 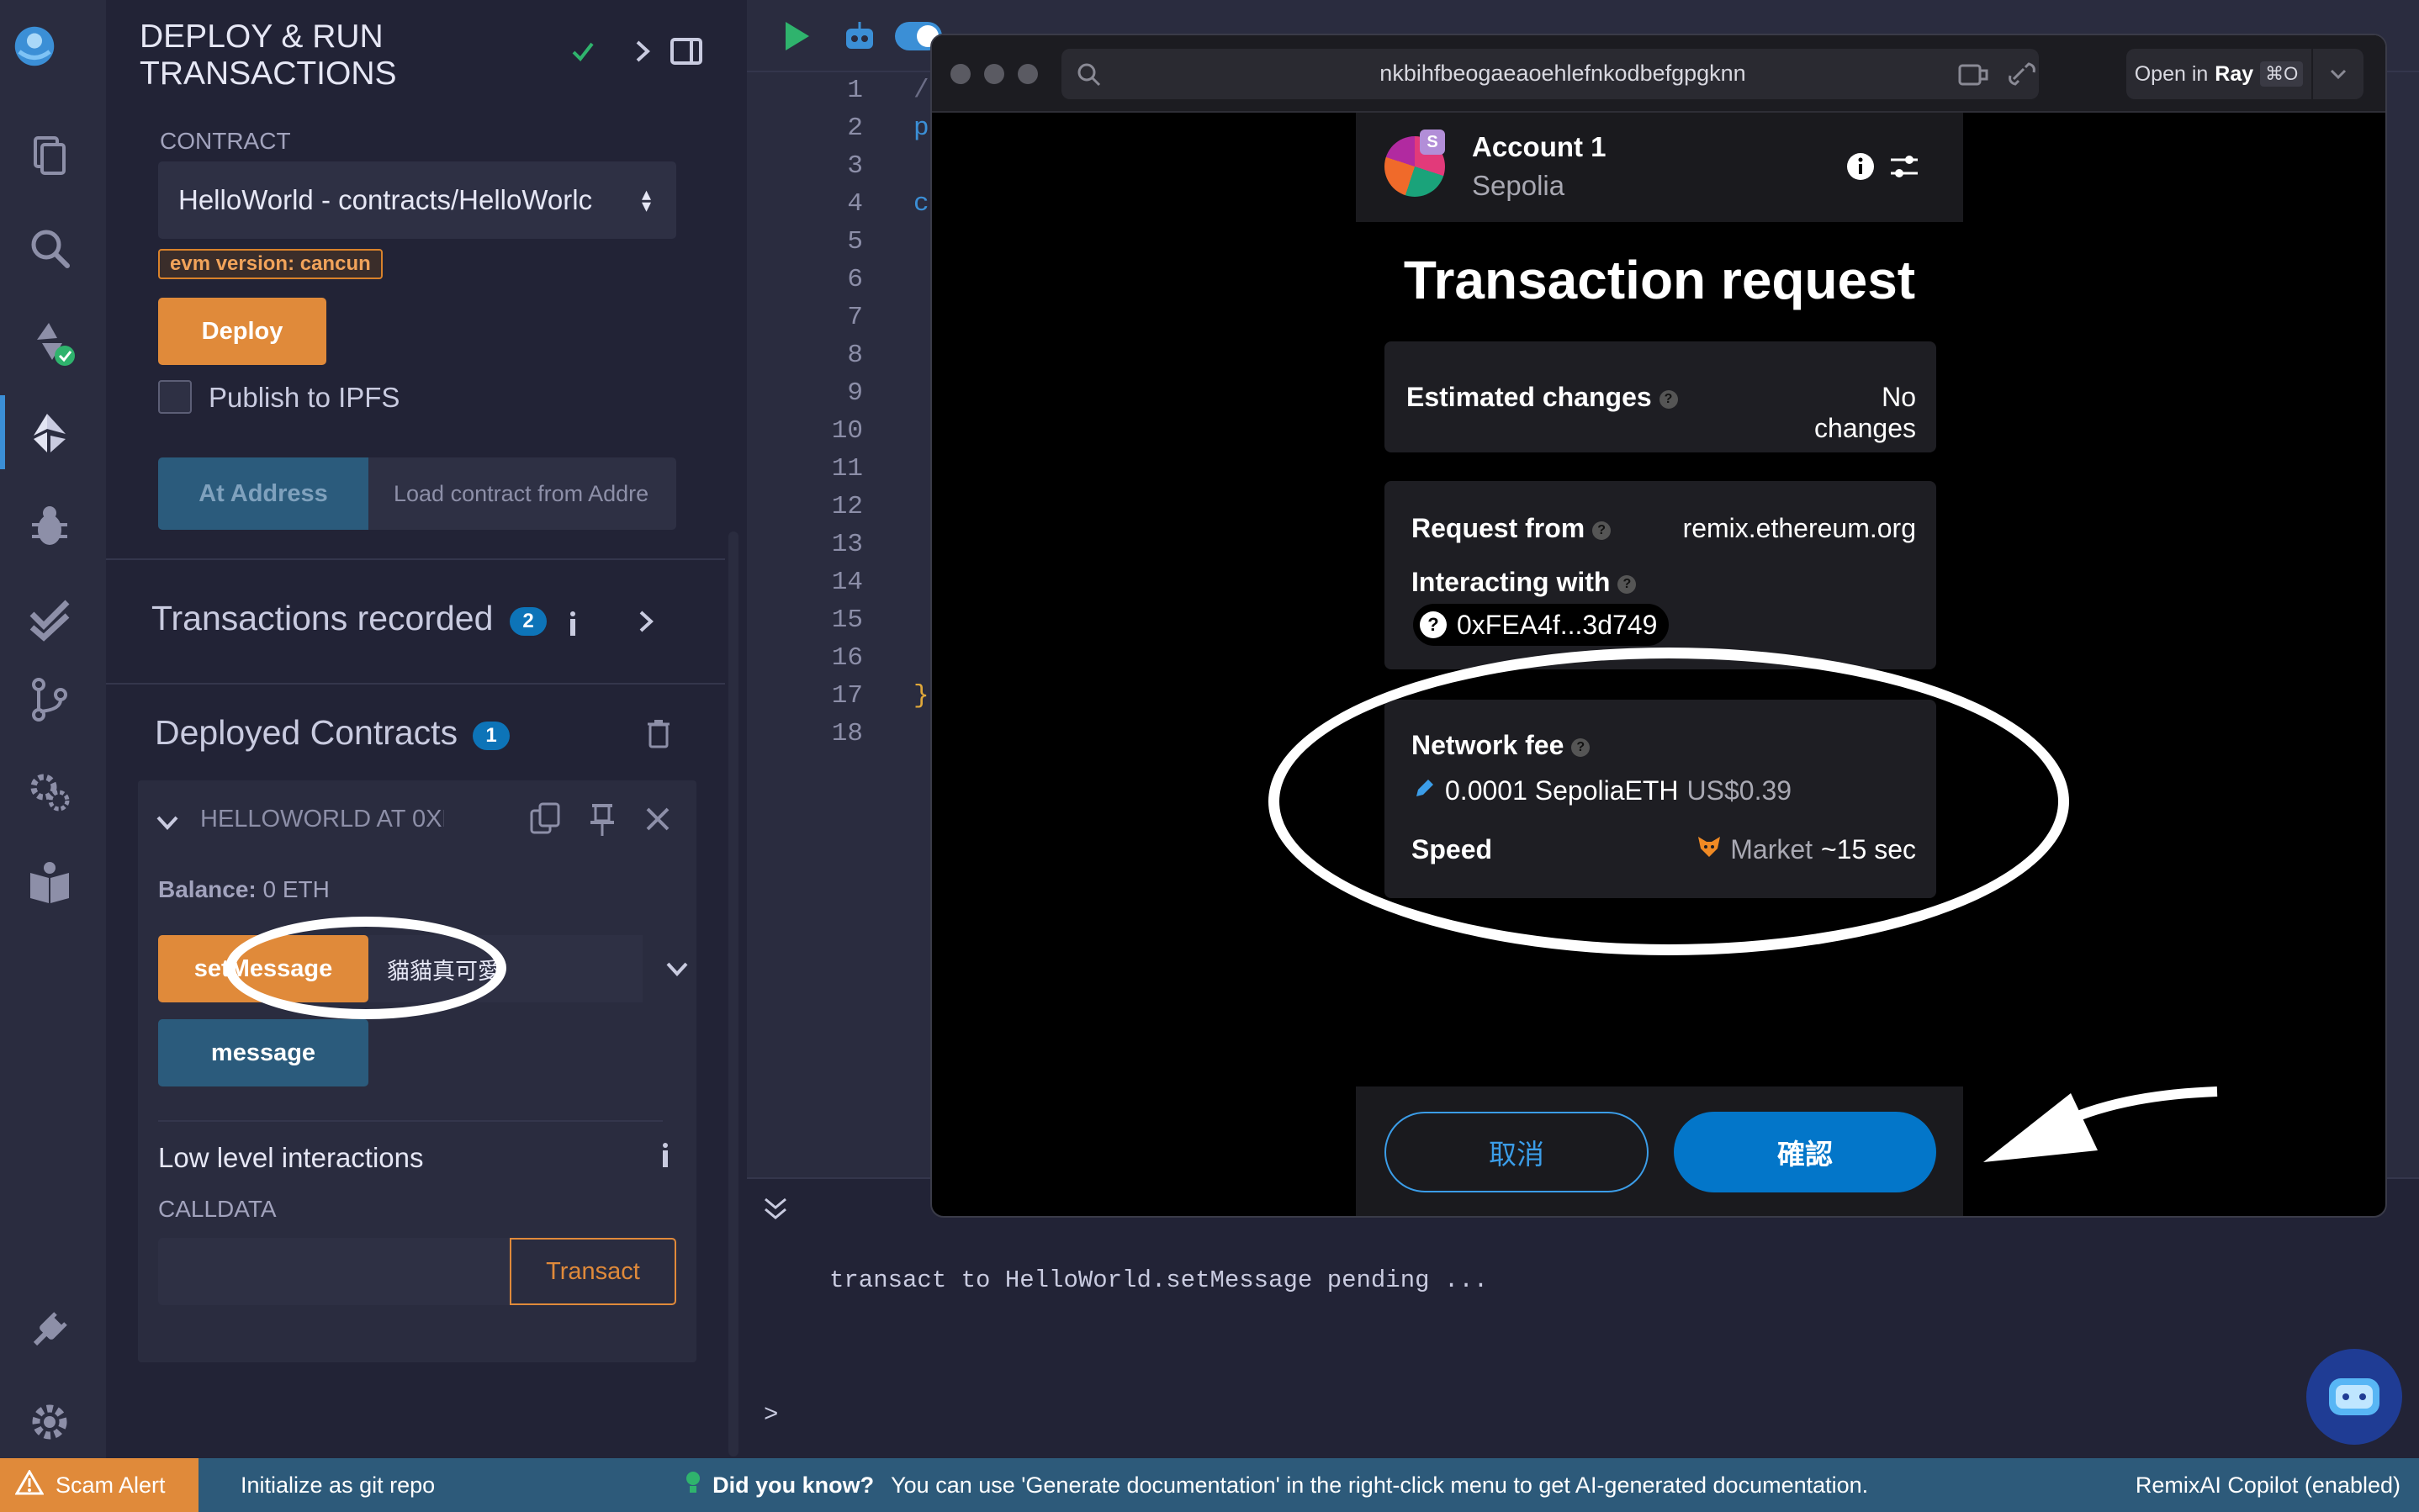 What do you see at coordinates (415, 684) in the screenshot?
I see `divider` at bounding box center [415, 684].